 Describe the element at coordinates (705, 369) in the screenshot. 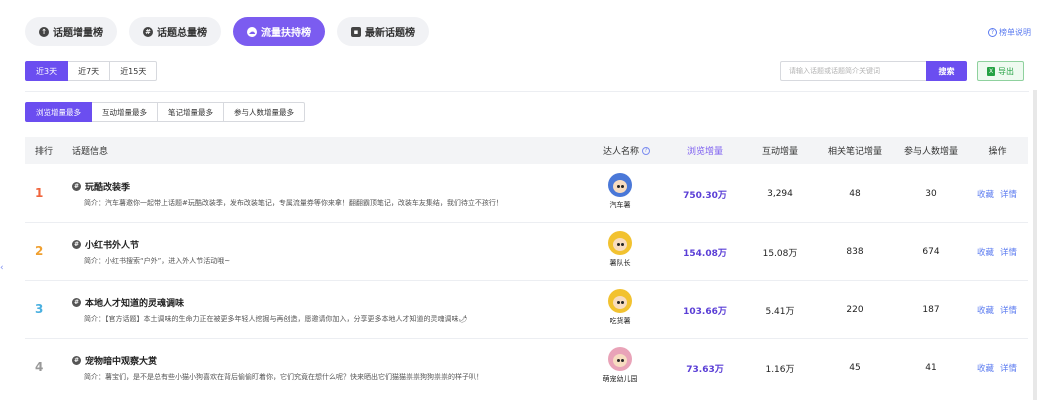

I see `views-value: 73.63万` at that location.